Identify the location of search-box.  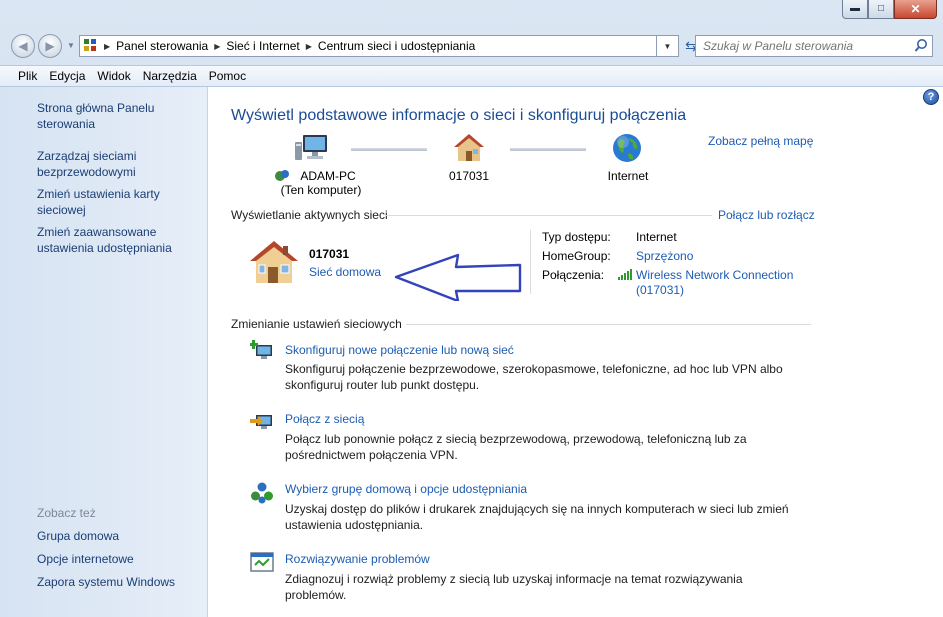
(814, 46).